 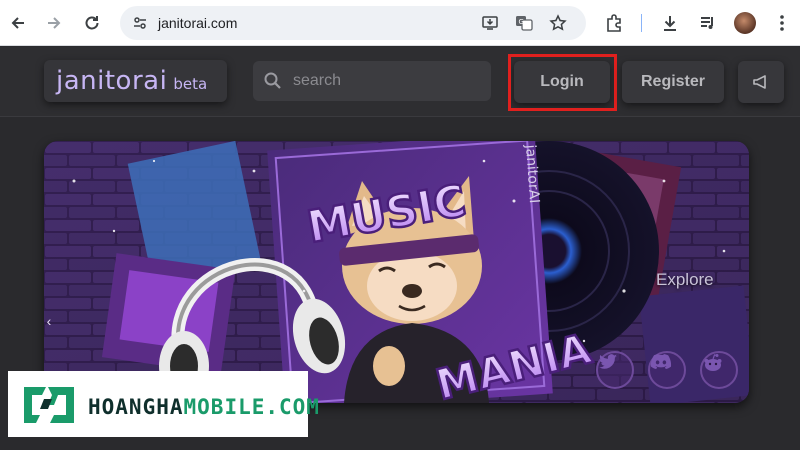 I want to click on megaphone-icon, so click(x=759, y=82).